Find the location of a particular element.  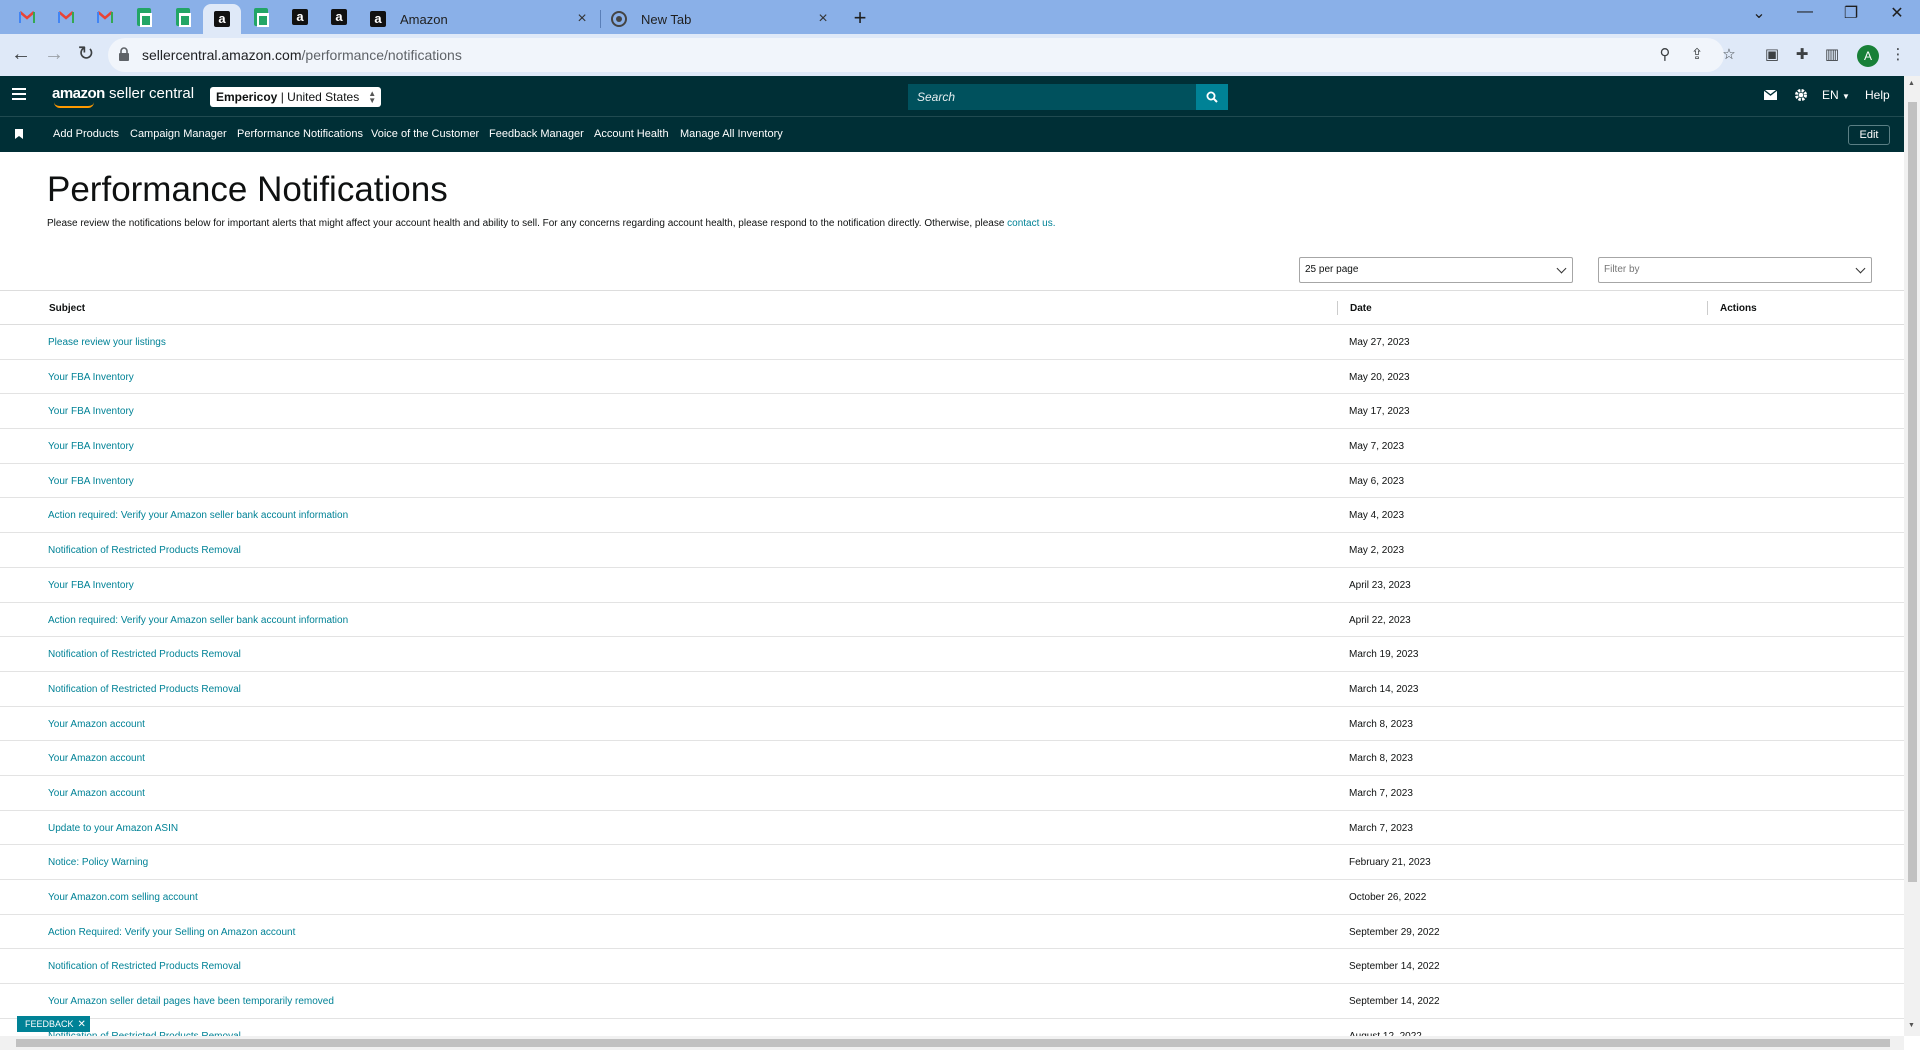

search-button is located at coordinates (1212, 97).